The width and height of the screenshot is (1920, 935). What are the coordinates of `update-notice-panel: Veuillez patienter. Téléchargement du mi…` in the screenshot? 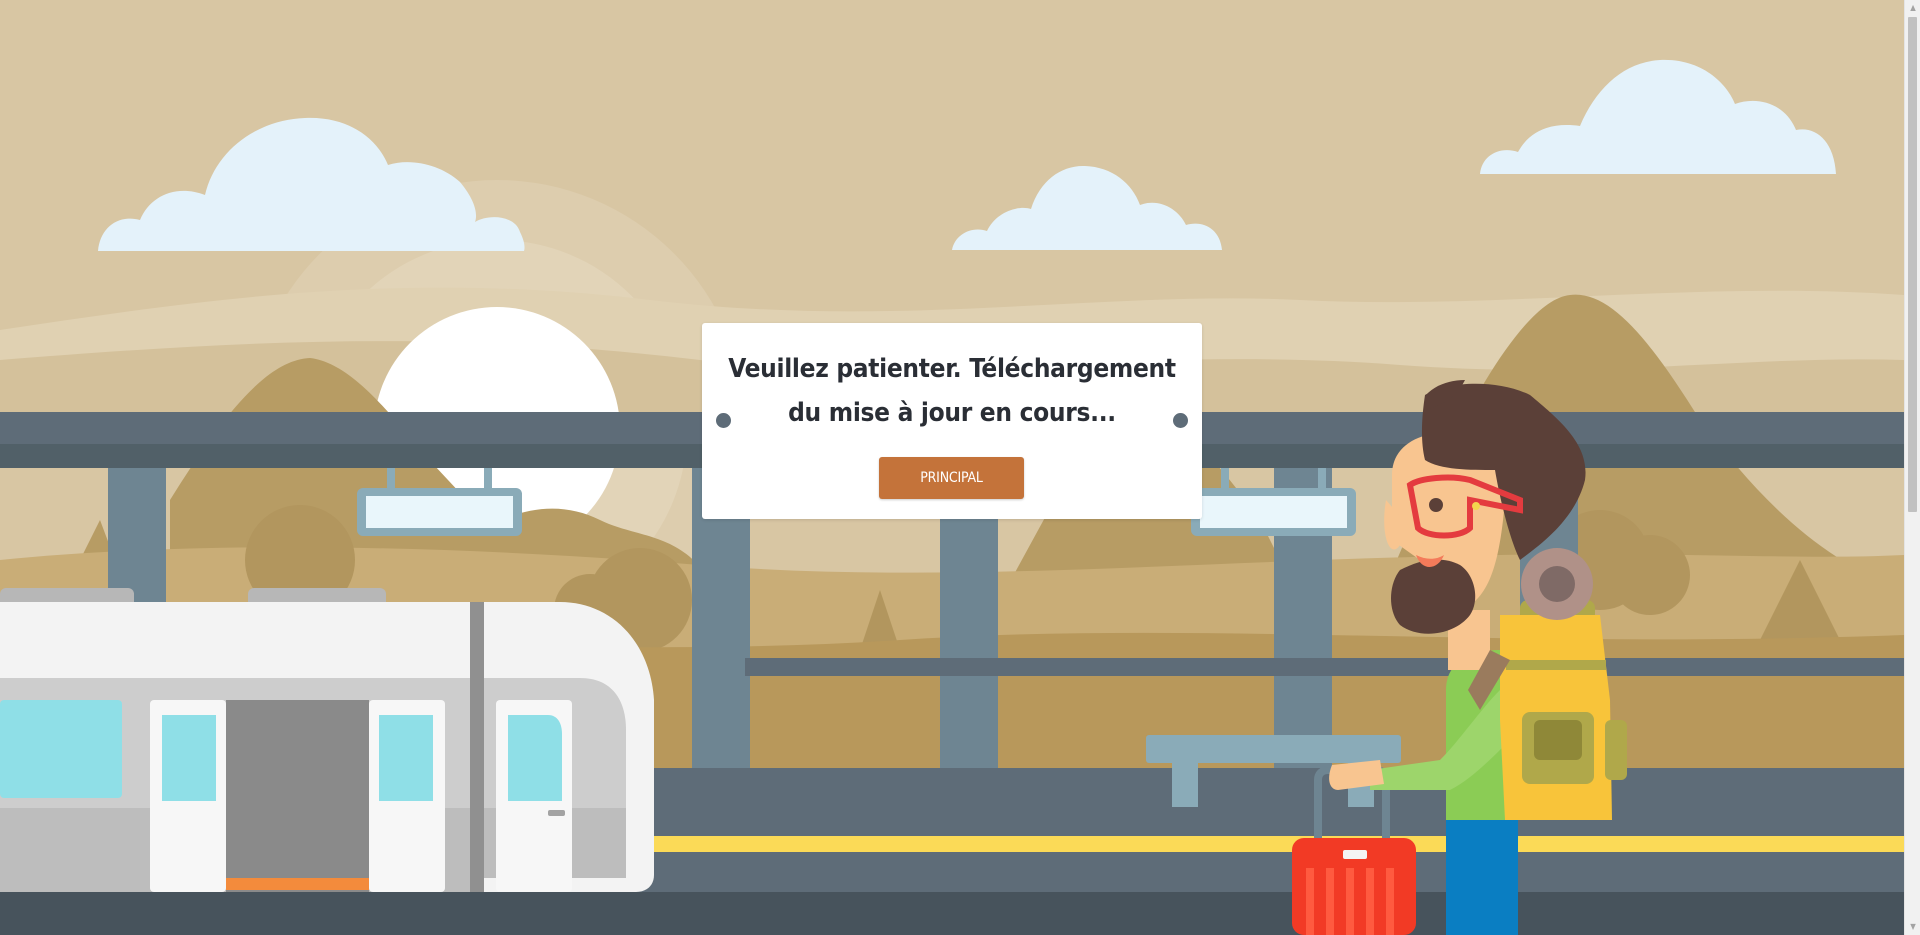 It's located at (952, 421).